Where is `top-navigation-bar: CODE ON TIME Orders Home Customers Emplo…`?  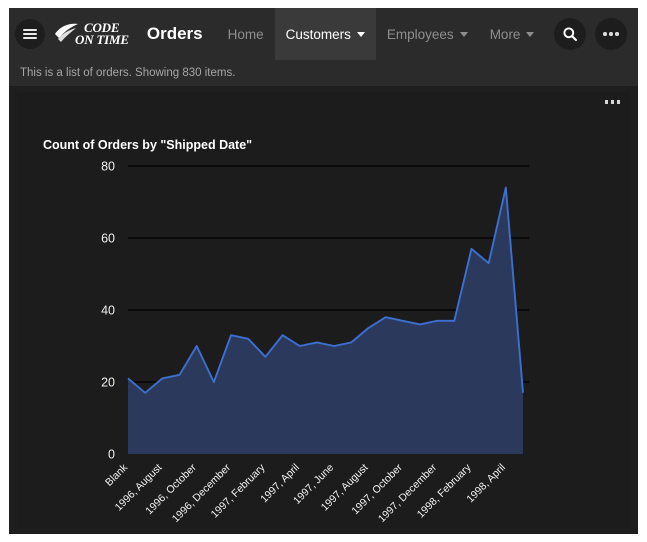 top-navigation-bar: CODE ON TIME Orders Home Customers Emplo… is located at coordinates (323, 34).